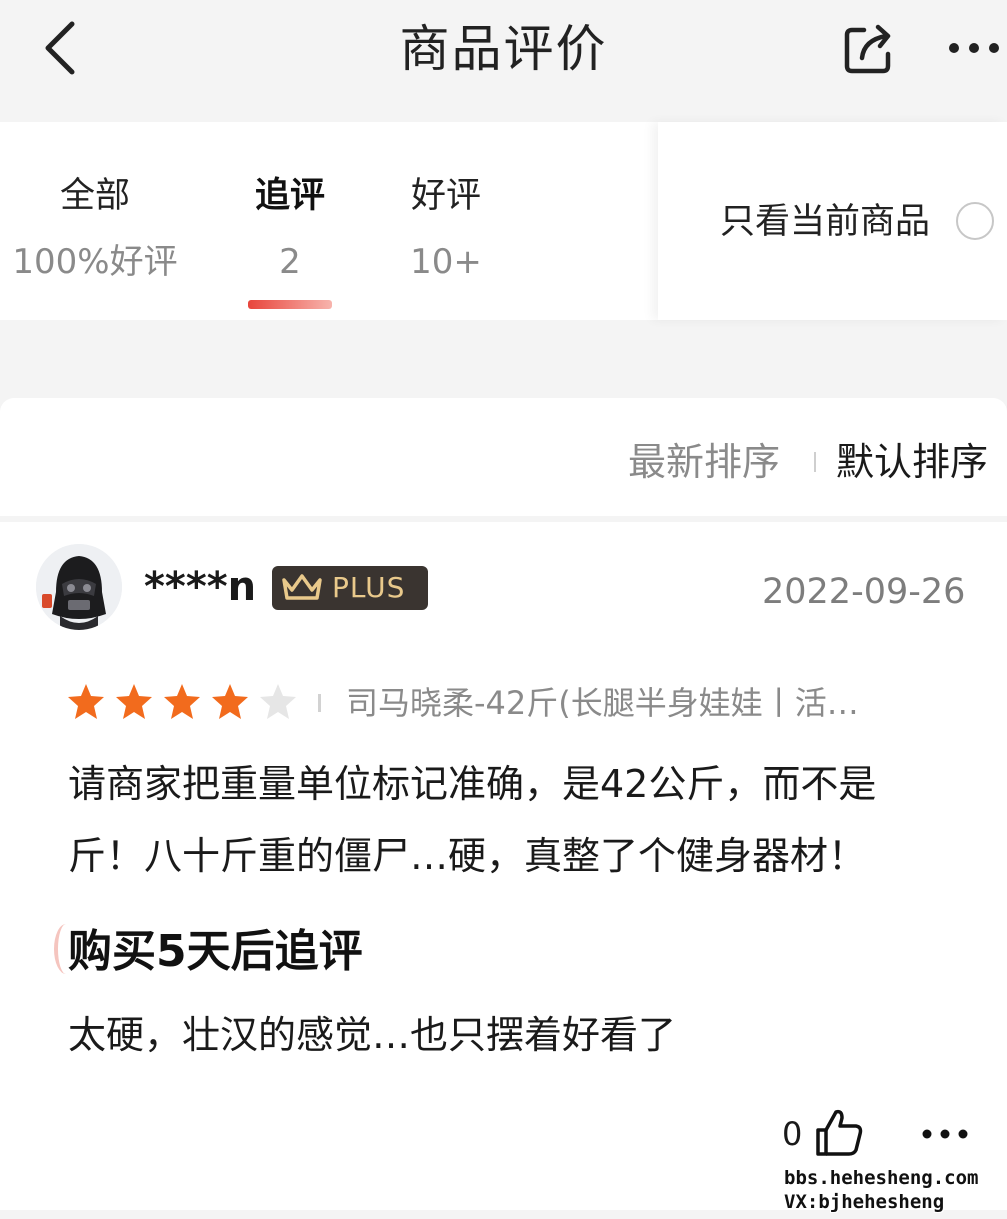  I want to click on top-bar: 商品评价, so click(503, 60).